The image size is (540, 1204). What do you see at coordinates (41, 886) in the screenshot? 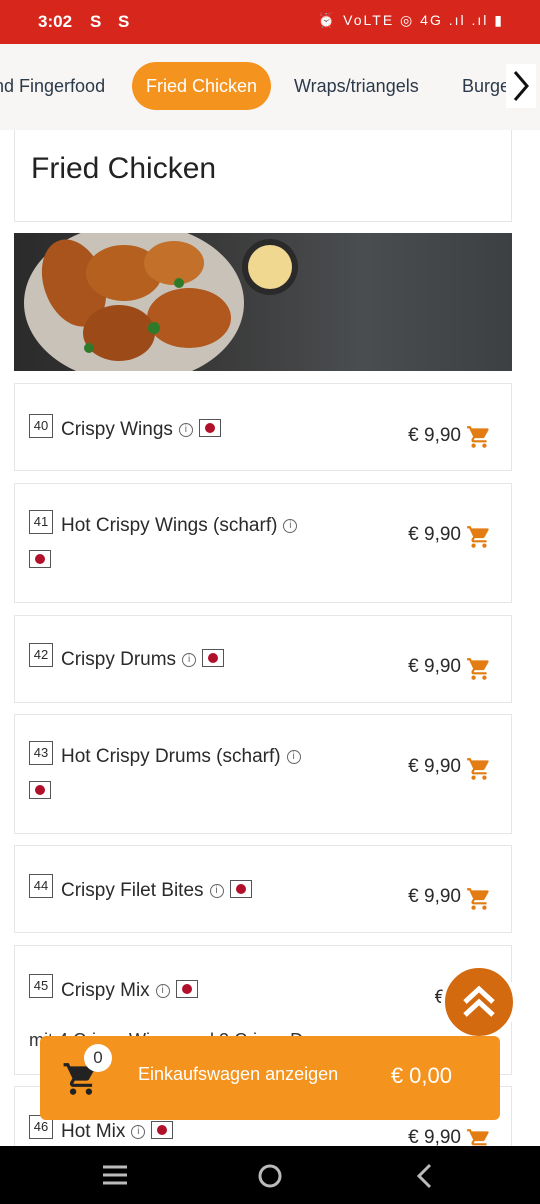
I see `product-number: 44` at bounding box center [41, 886].